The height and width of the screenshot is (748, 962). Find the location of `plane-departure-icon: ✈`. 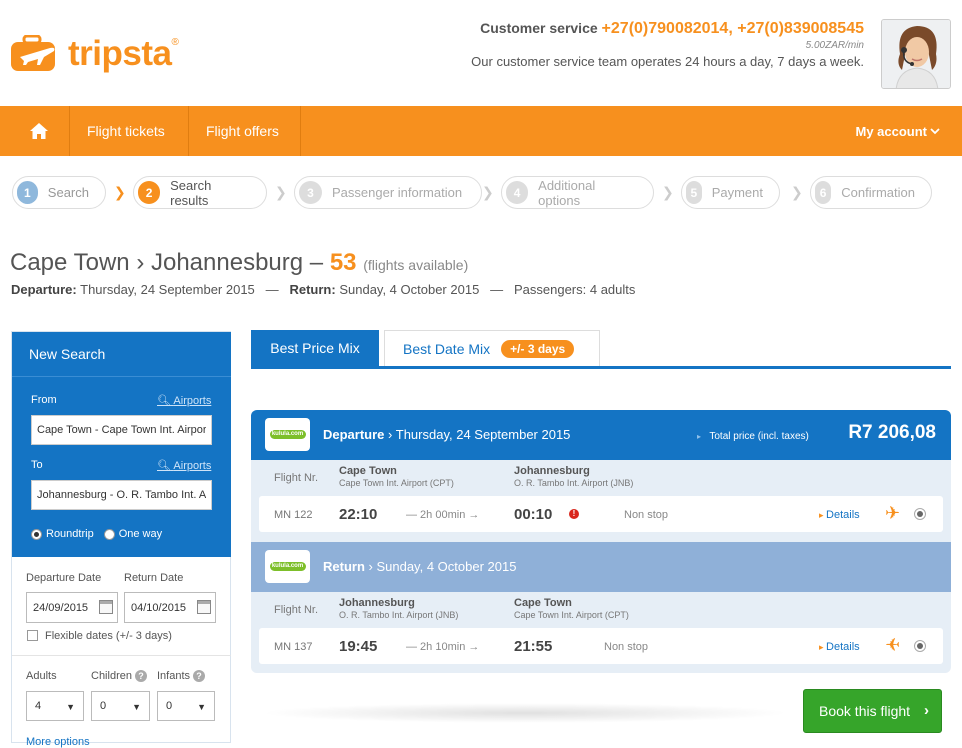

plane-departure-icon: ✈ is located at coordinates (893, 513).